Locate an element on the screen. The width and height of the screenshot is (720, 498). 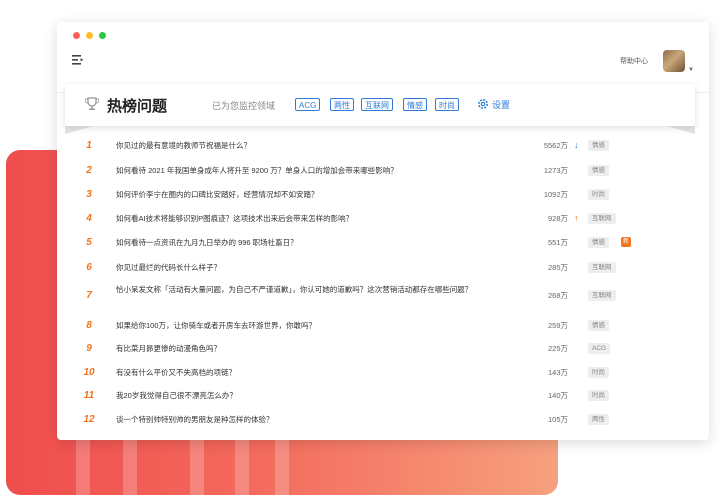
heat-value: 1092万 is located at coordinates (555, 194).